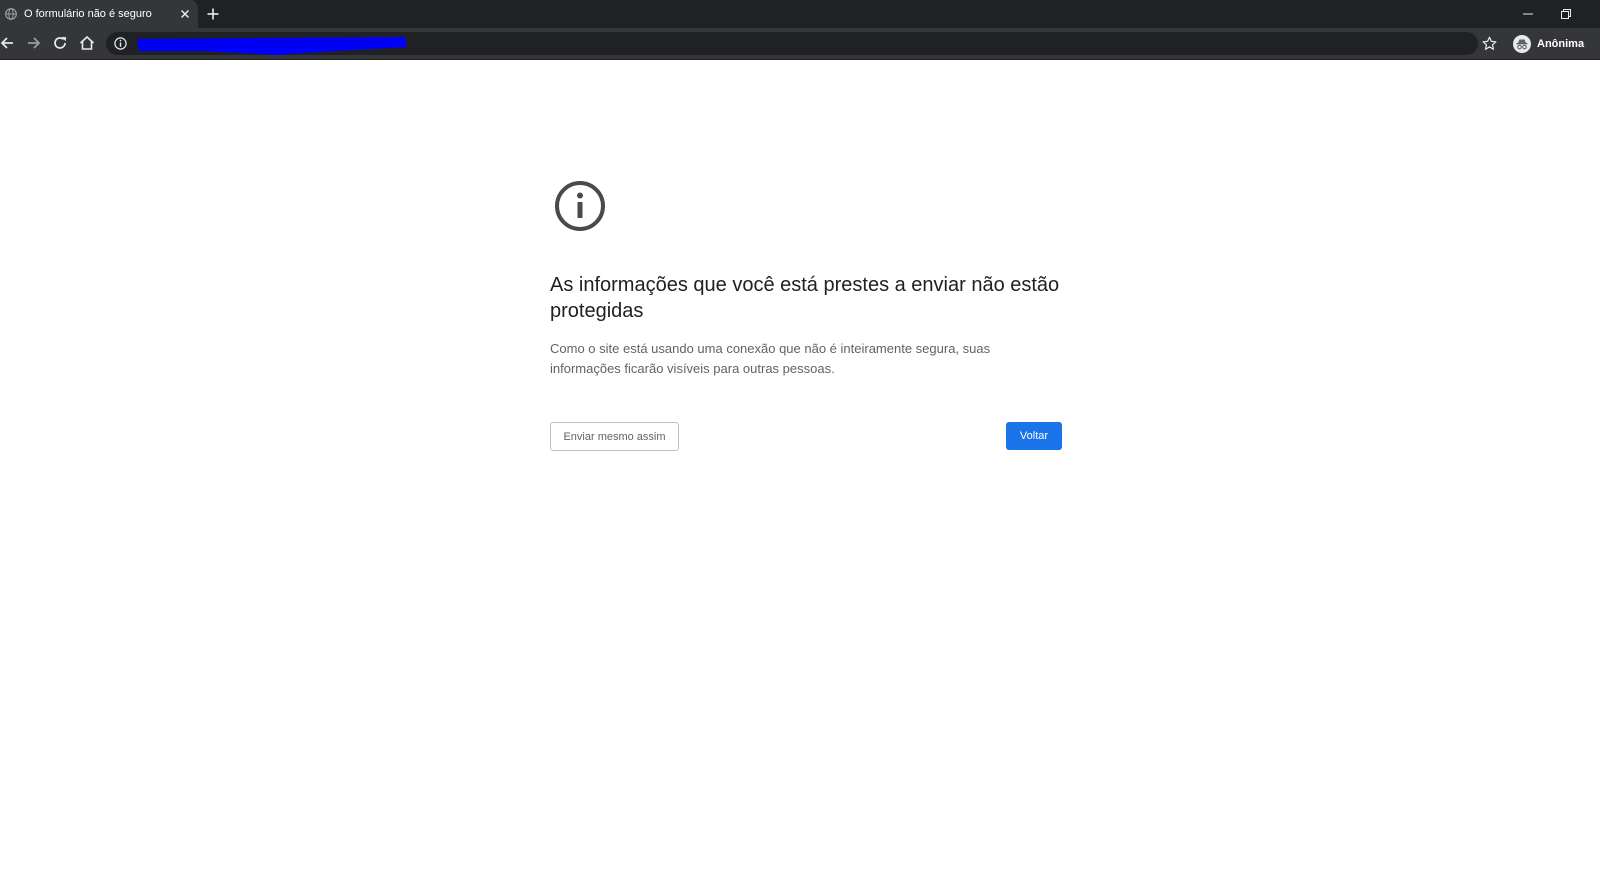  Describe the element at coordinates (1489, 43) in the screenshot. I see `bookmark-star-icon` at that location.